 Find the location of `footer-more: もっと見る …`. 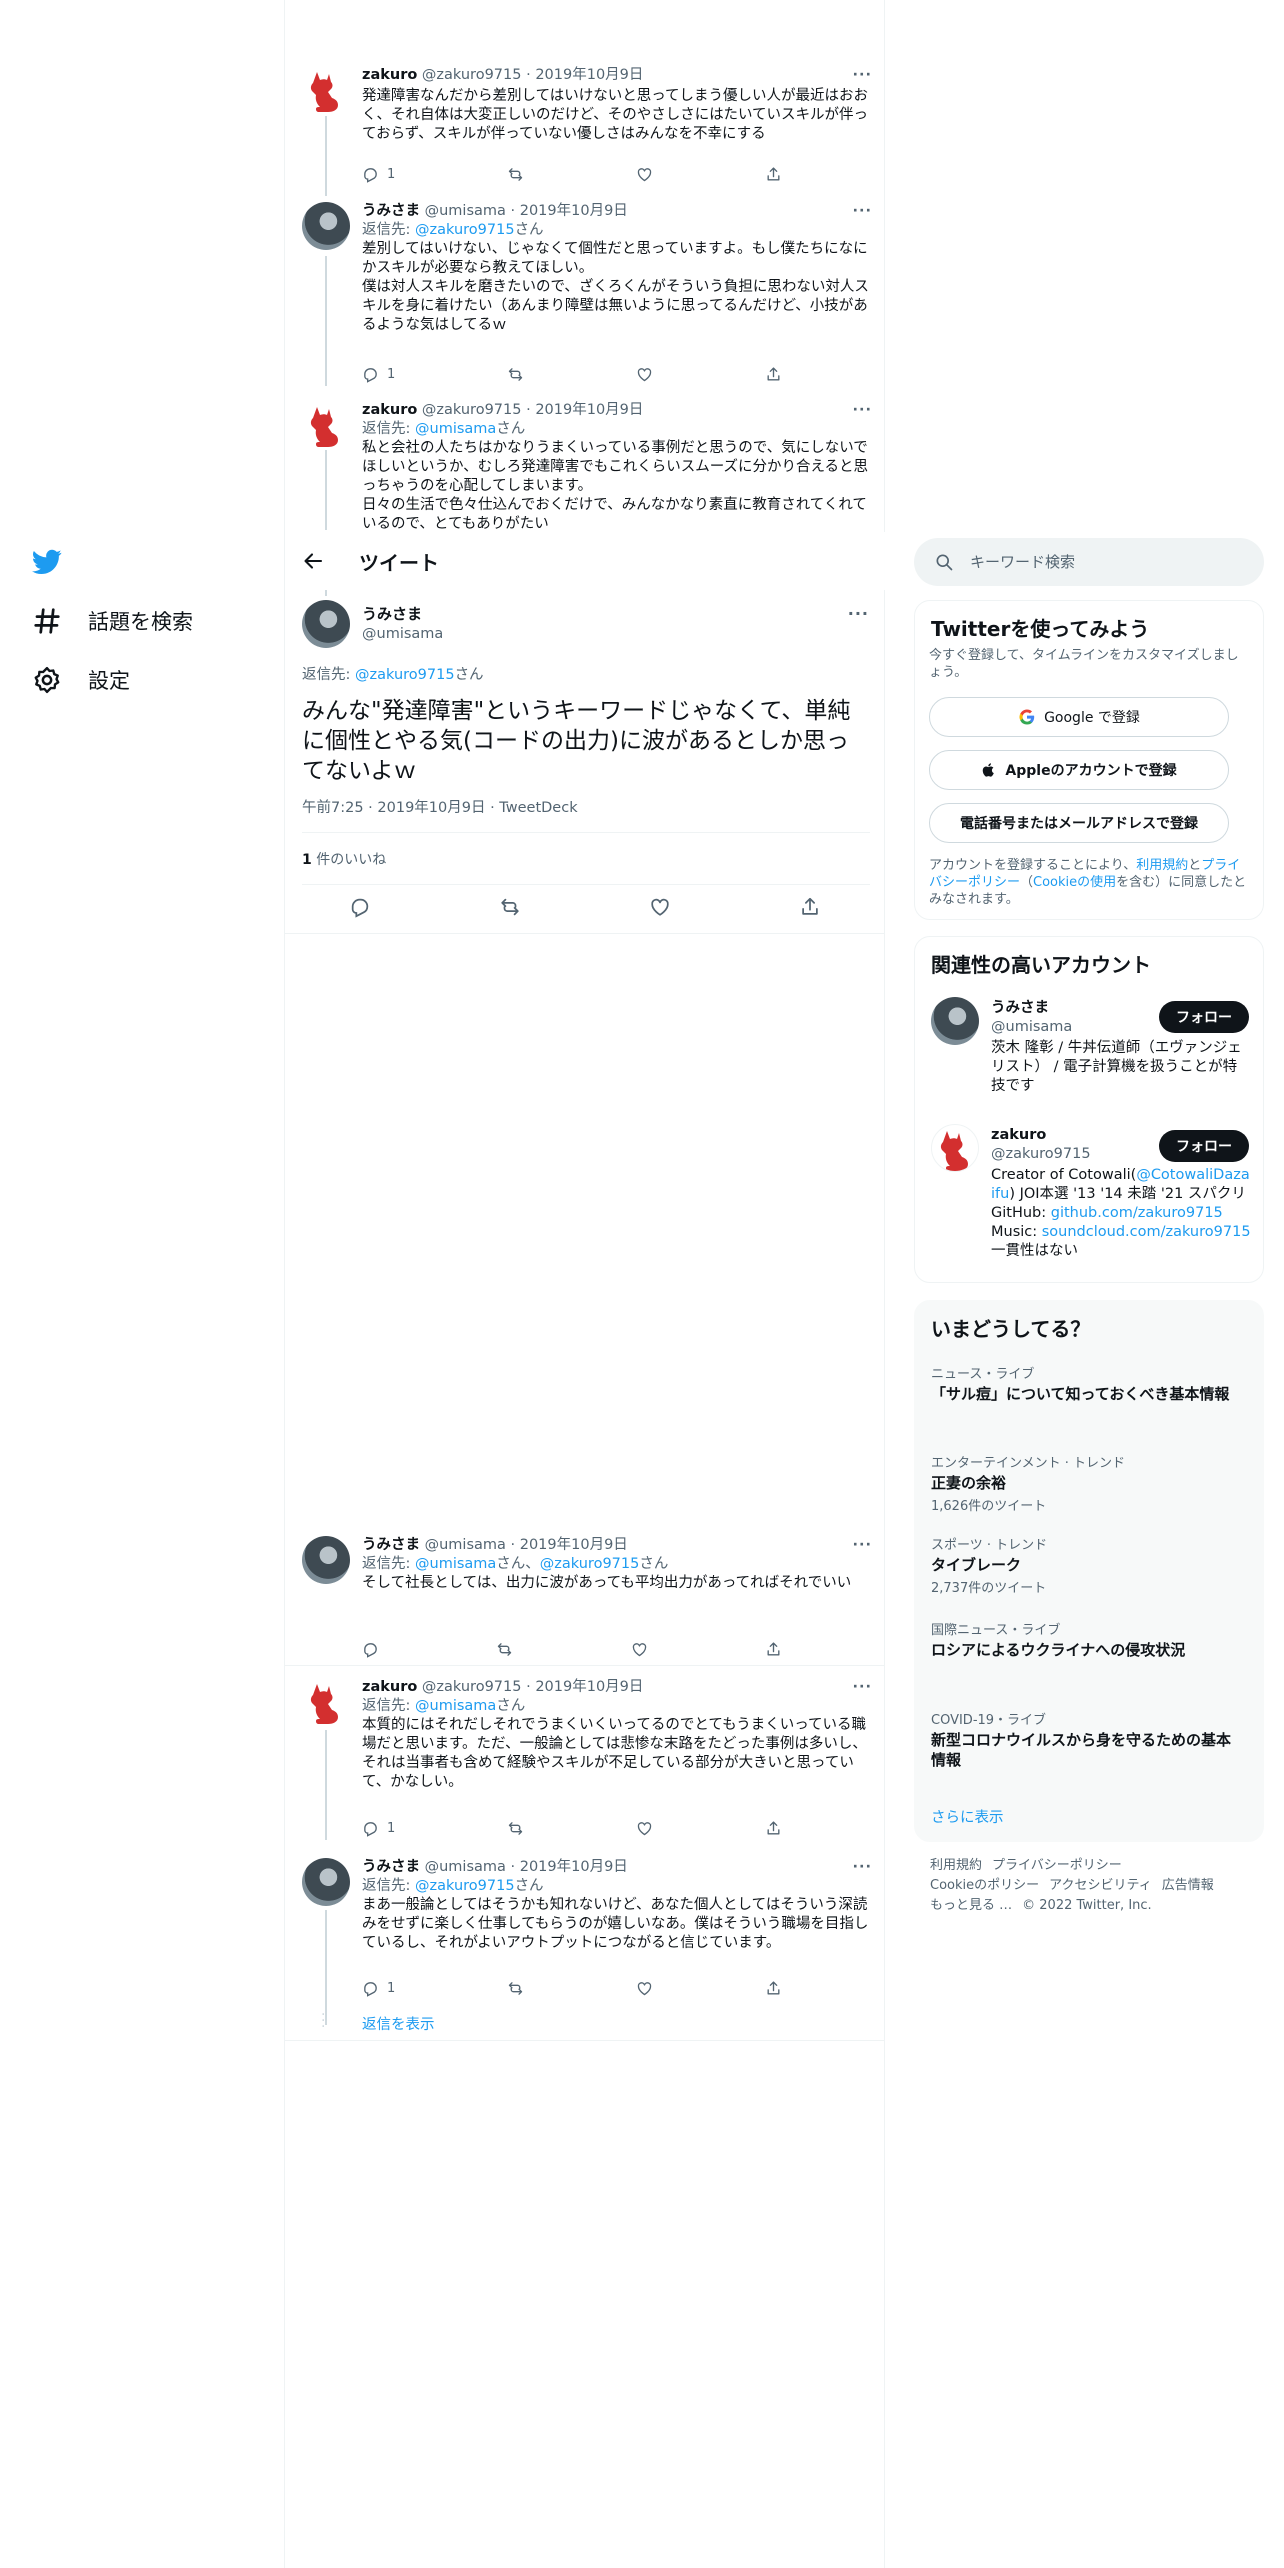

footer-more: もっと見る … is located at coordinates (971, 1905).